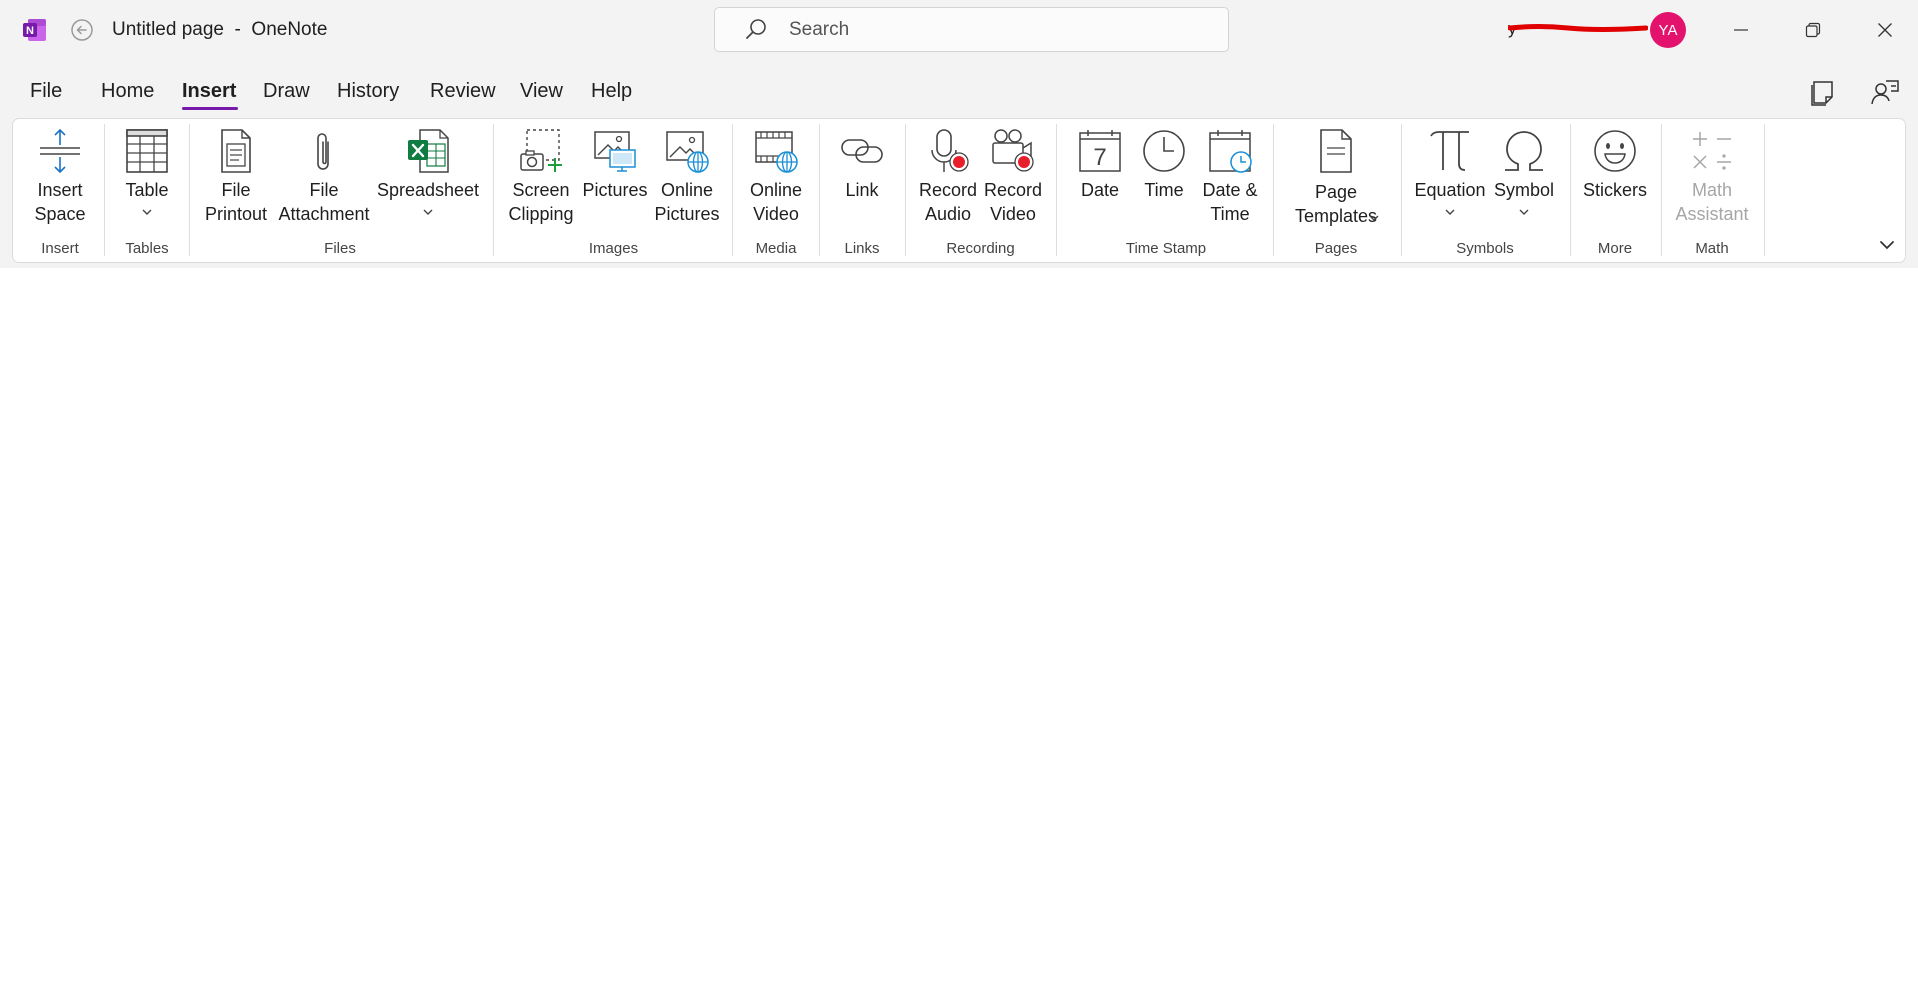 The image size is (1918, 1000). What do you see at coordinates (1712, 151) in the screenshot?
I see `math-operators-icon` at bounding box center [1712, 151].